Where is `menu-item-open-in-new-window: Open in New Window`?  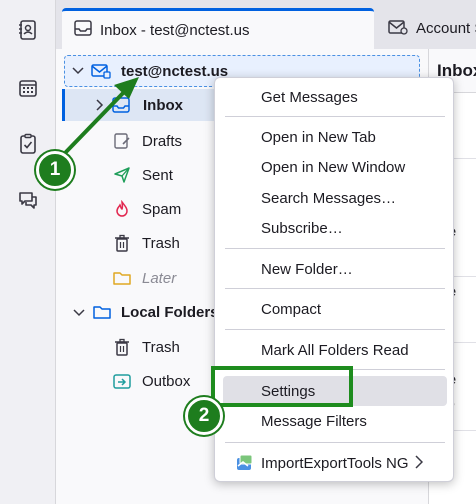 menu-item-open-in-new-window: Open in New Window is located at coordinates (335, 167).